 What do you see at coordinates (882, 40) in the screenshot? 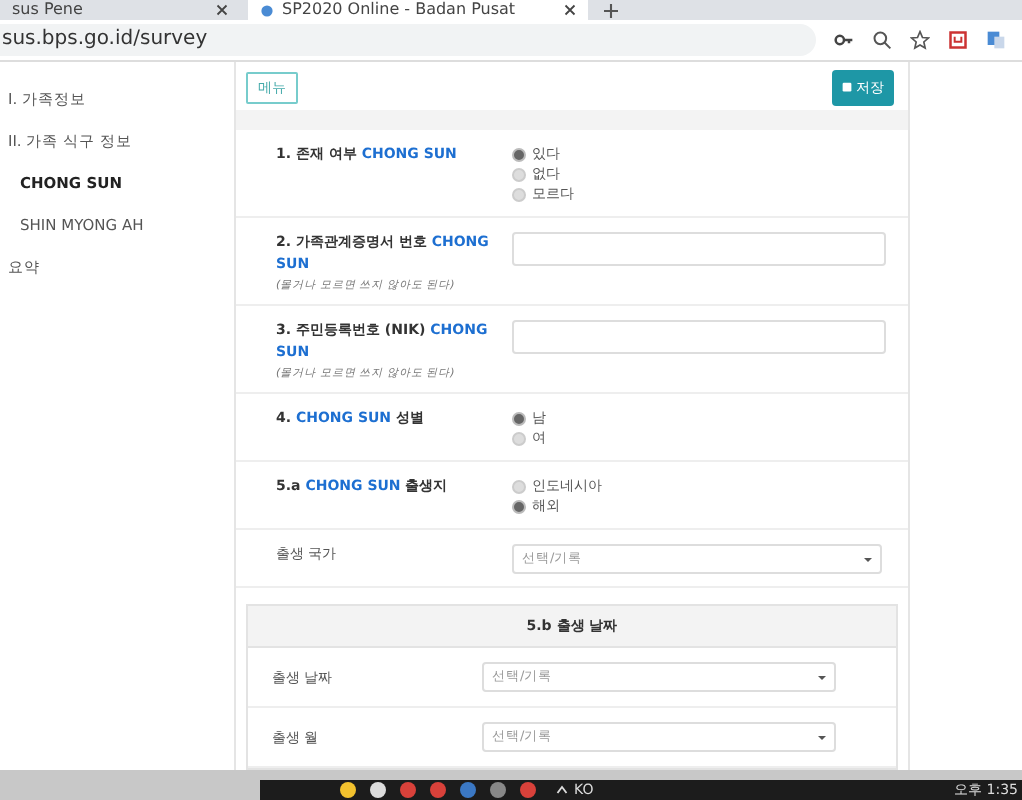
I see `zoom-icon` at bounding box center [882, 40].